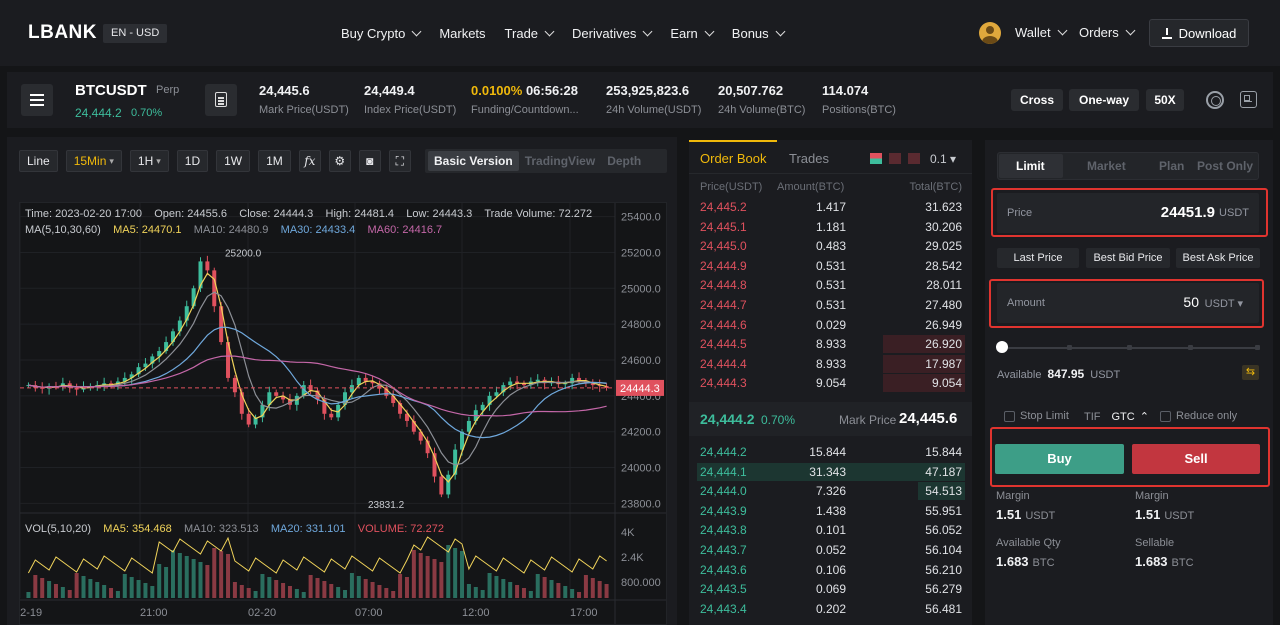  I want to click on tab-order-book: Order Book, so click(733, 158).